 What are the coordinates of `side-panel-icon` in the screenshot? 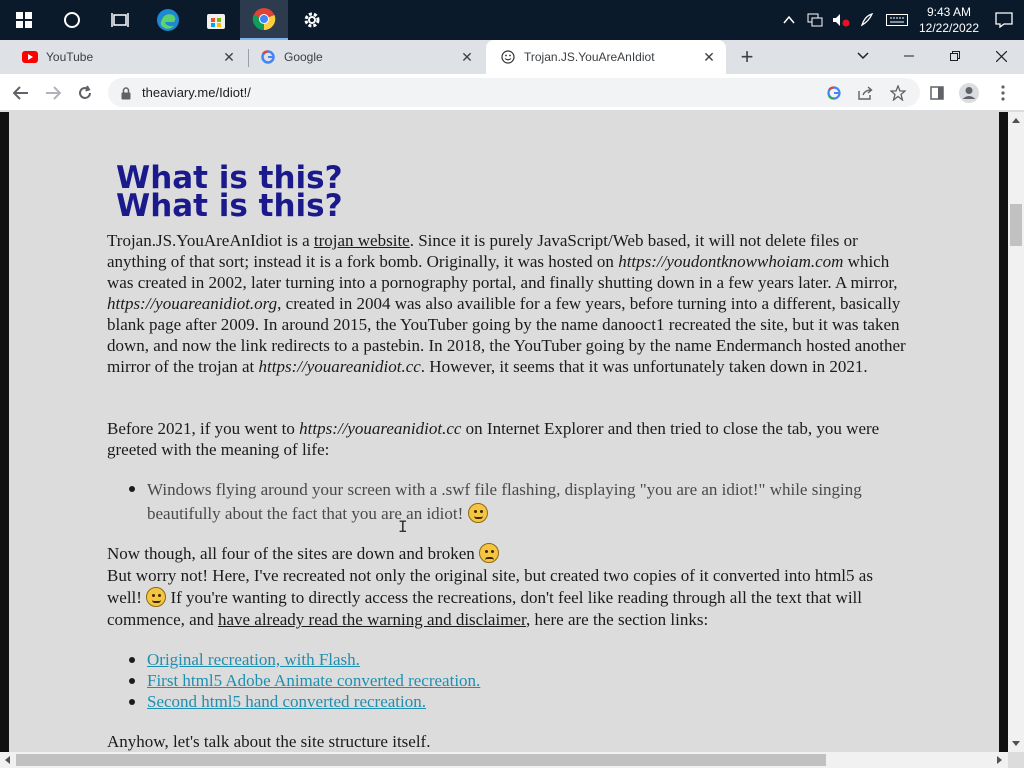 It's located at (937, 93).